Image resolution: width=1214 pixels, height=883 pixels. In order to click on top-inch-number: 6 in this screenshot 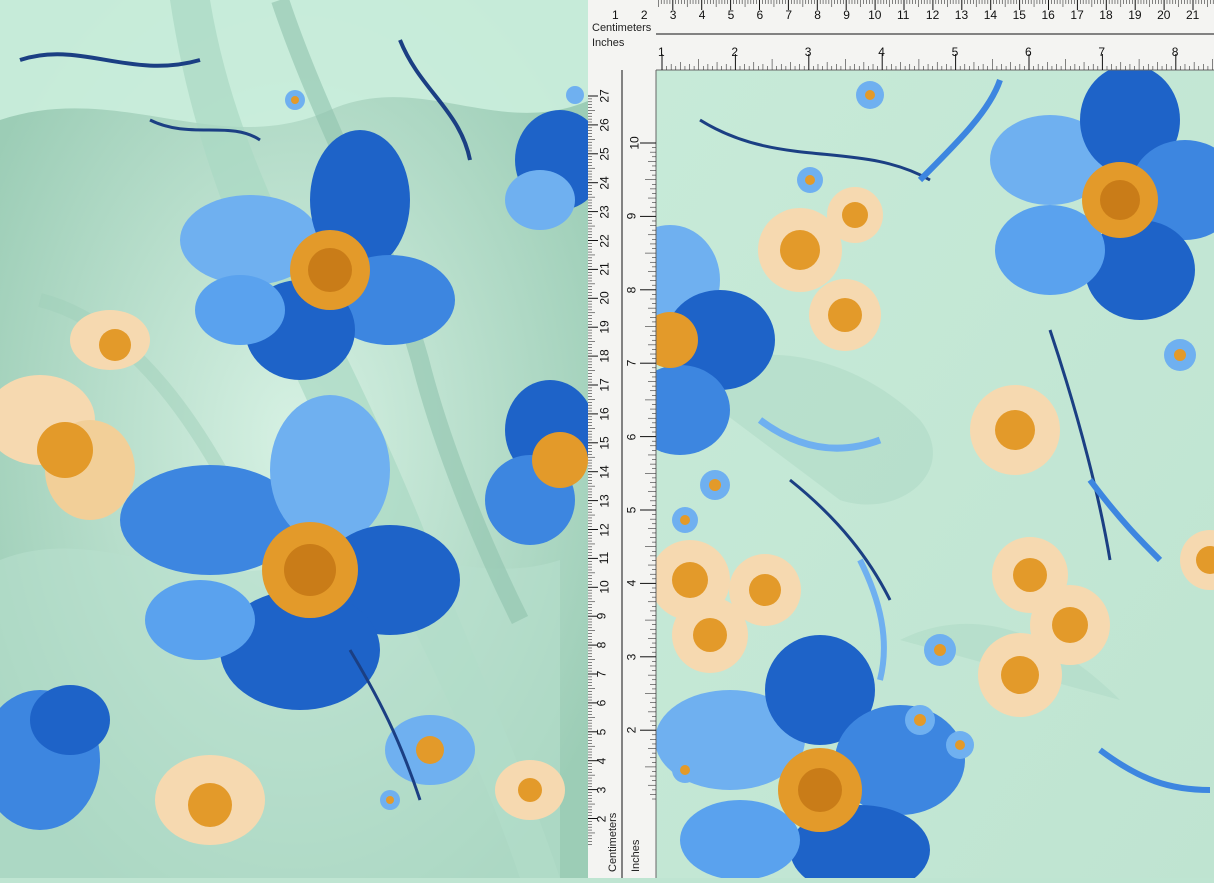, I will do `click(1028, 52)`.